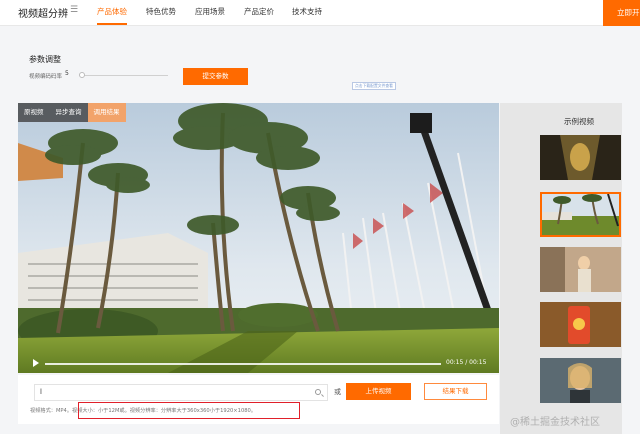  I want to click on street-woman-thumbnail, so click(580, 269).